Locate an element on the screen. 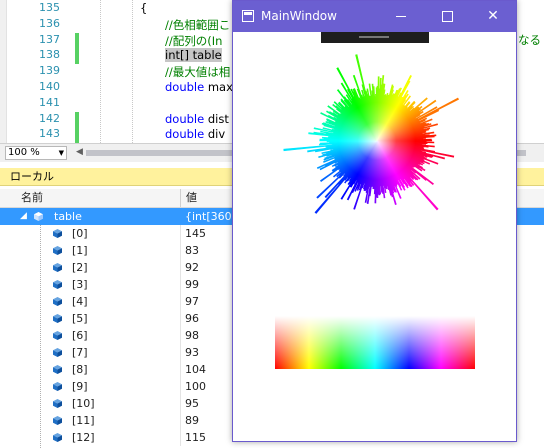 The image size is (544, 448). element-index: [4] is located at coordinates (80, 301).